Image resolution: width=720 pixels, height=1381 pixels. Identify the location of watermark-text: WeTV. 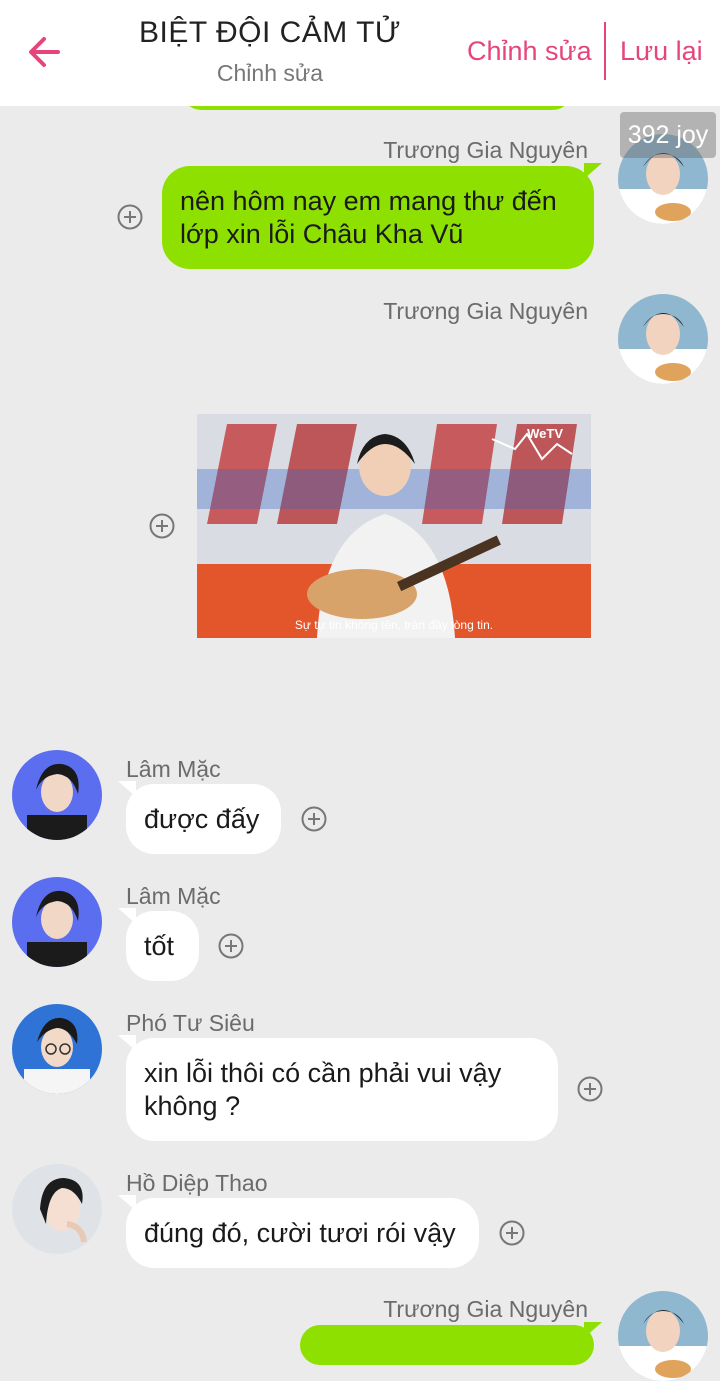
(545, 433).